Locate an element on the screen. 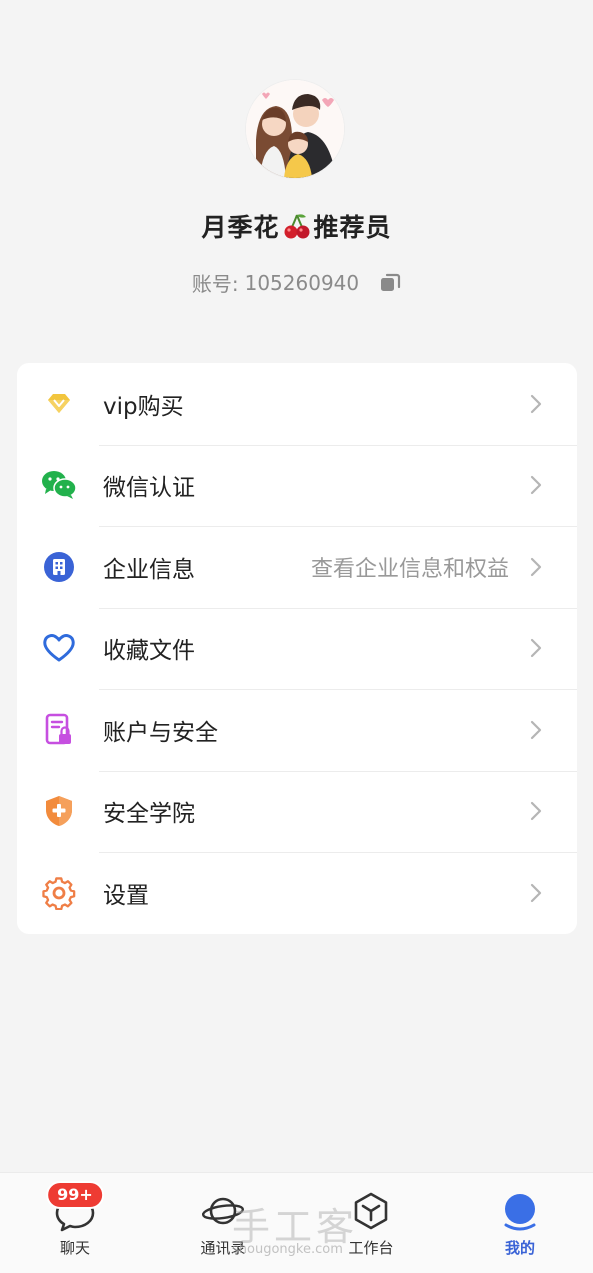  wechat-icon is located at coordinates (59, 485).